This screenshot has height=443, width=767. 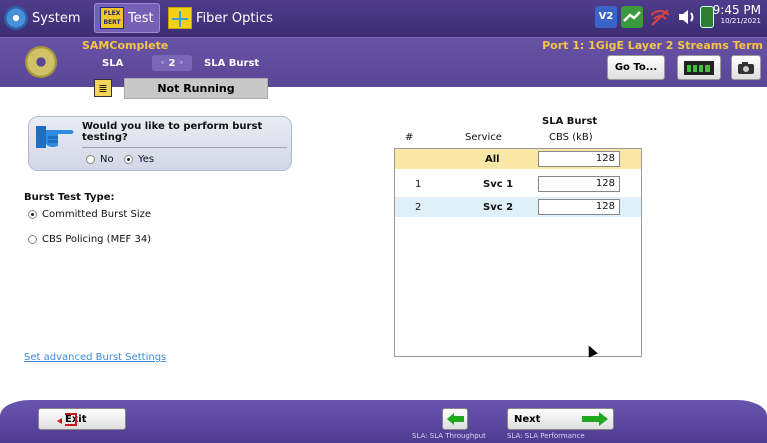 What do you see at coordinates (90, 159) in the screenshot?
I see `radio-no-circle` at bounding box center [90, 159].